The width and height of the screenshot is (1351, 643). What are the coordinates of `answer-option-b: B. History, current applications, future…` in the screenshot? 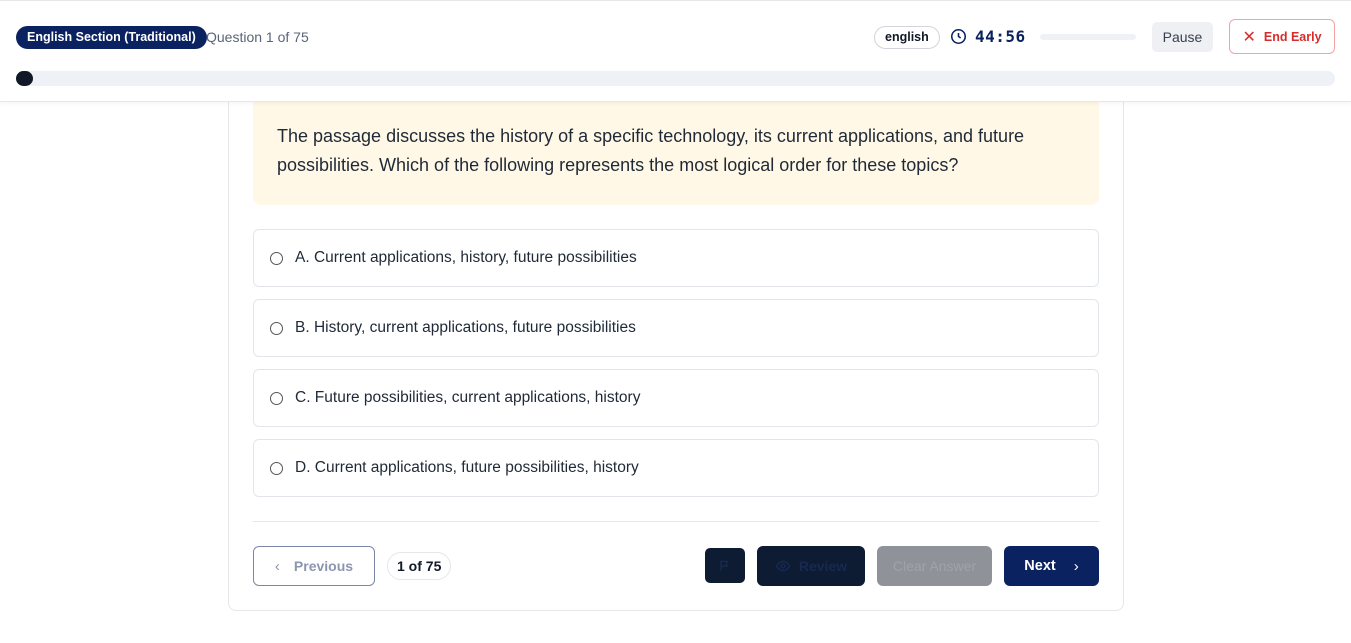 It's located at (676, 328).